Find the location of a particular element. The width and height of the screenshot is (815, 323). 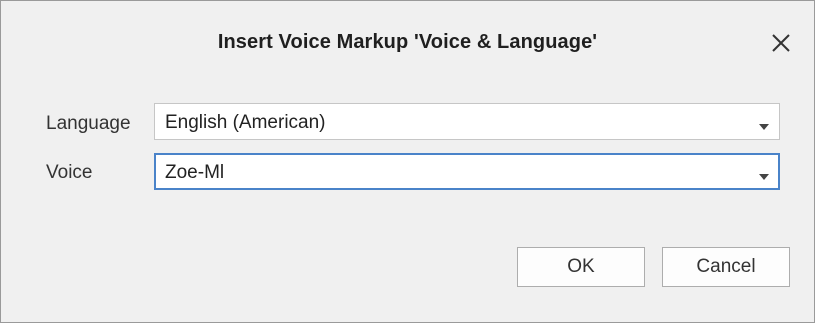

close-button is located at coordinates (781, 43).